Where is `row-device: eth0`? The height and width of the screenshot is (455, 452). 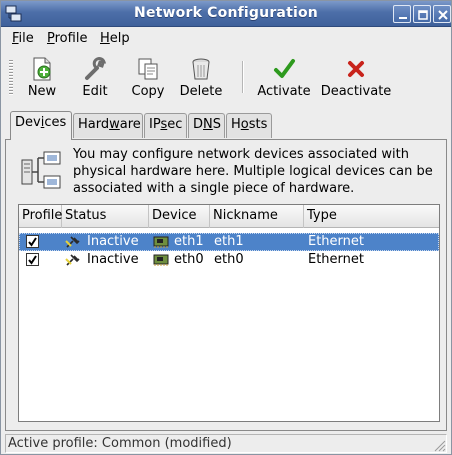 row-device: eth0 is located at coordinates (189, 259).